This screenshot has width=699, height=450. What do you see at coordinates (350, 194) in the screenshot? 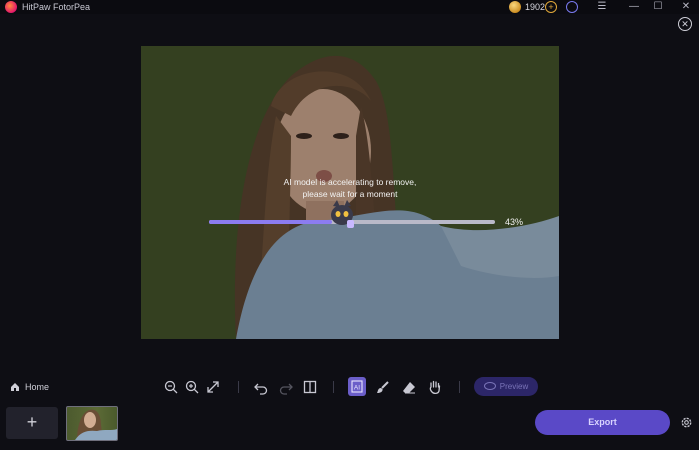
I see `status-text-line2: please wait for a moment` at bounding box center [350, 194].